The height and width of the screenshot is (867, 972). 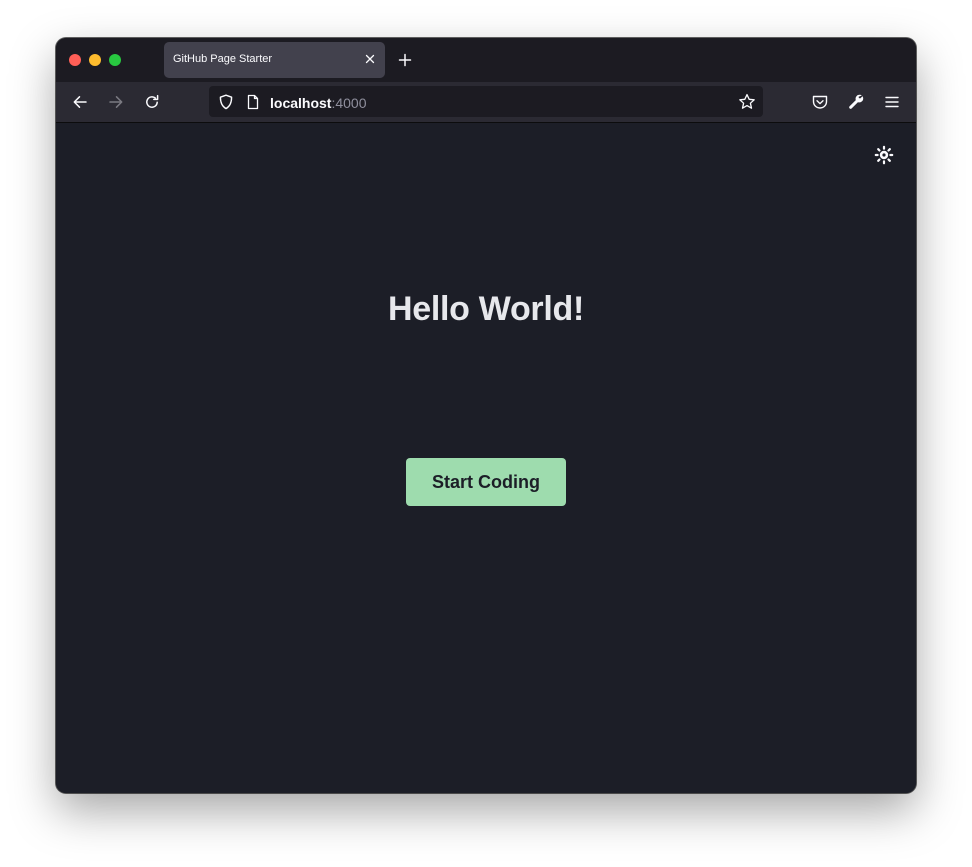 What do you see at coordinates (820, 102) in the screenshot?
I see `pocket-icon` at bounding box center [820, 102].